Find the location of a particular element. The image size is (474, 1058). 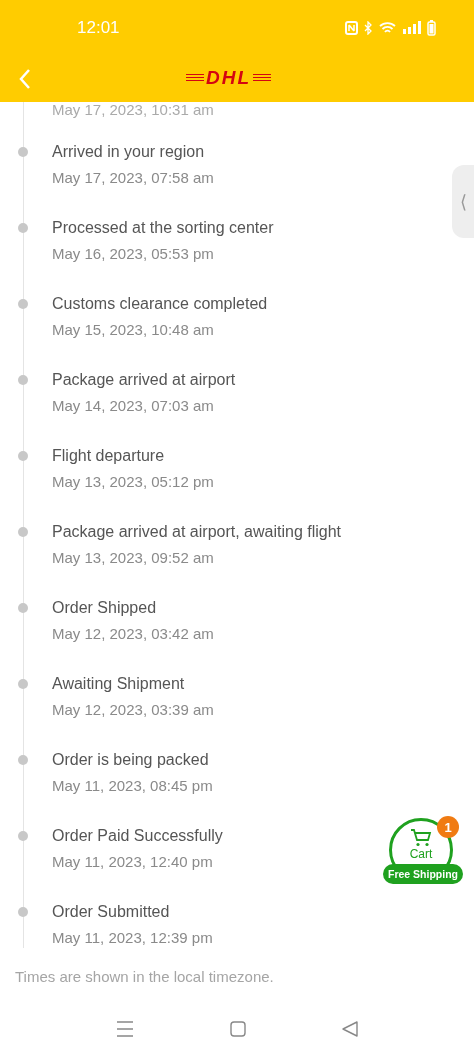

event-title: Customs clearance completed is located at coordinates (160, 304).